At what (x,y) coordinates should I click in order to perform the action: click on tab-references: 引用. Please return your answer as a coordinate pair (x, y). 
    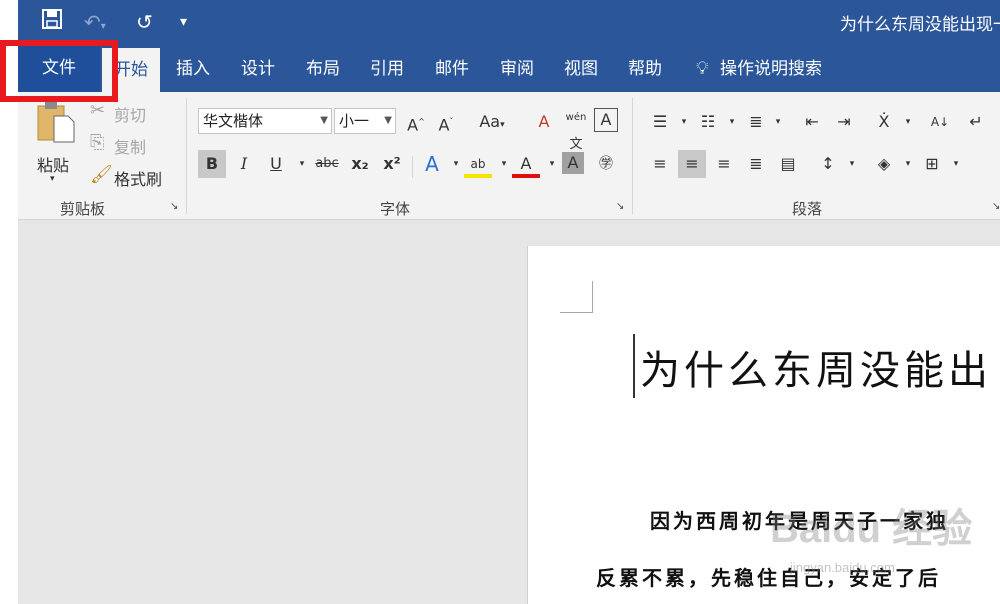
    Looking at the image, I should click on (387, 69).